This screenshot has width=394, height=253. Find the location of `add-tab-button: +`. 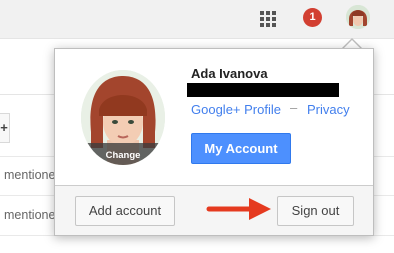

add-tab-button: + is located at coordinates (5, 128).